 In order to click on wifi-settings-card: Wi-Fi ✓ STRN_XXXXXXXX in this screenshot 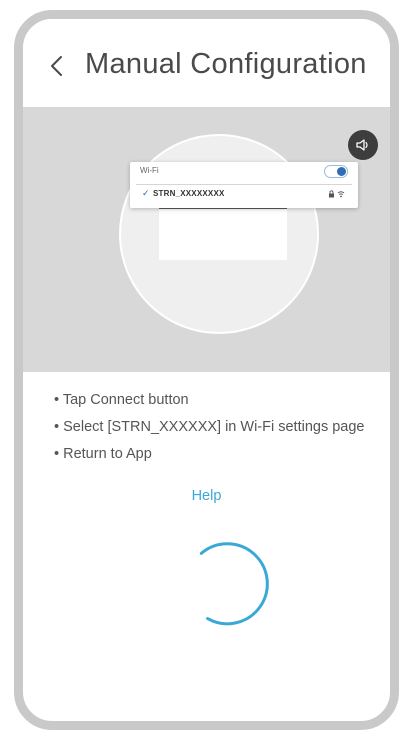, I will do `click(244, 185)`.